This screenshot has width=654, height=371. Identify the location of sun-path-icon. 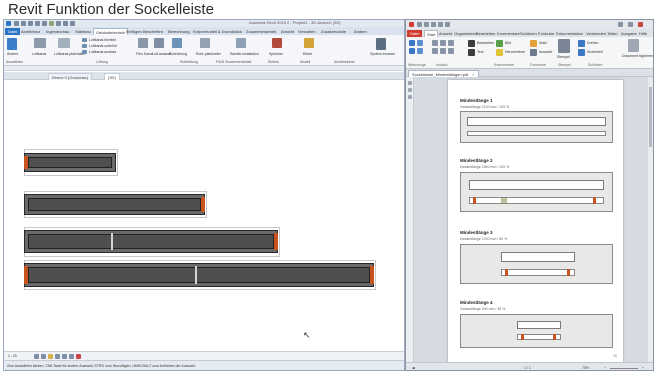
(50, 356).